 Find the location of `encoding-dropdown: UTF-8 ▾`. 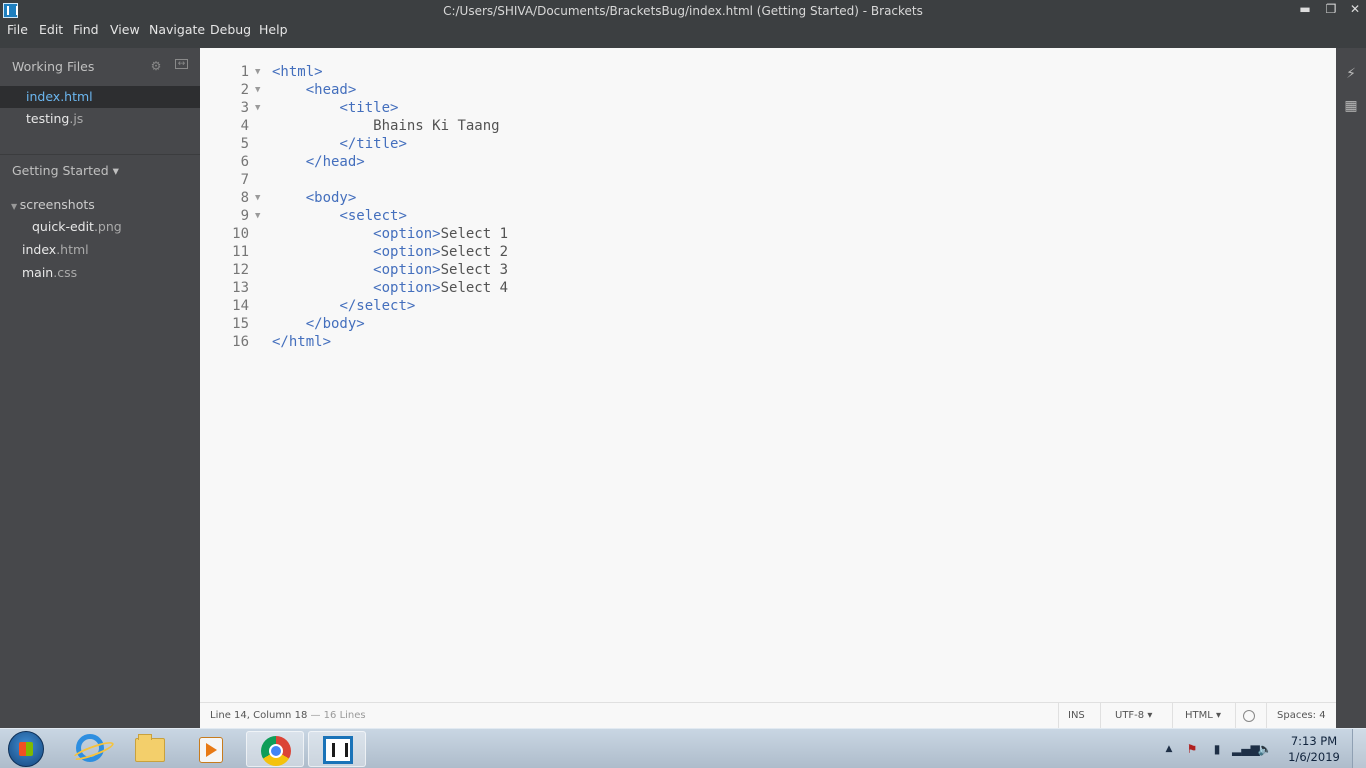

encoding-dropdown: UTF-8 ▾ is located at coordinates (1133, 715).